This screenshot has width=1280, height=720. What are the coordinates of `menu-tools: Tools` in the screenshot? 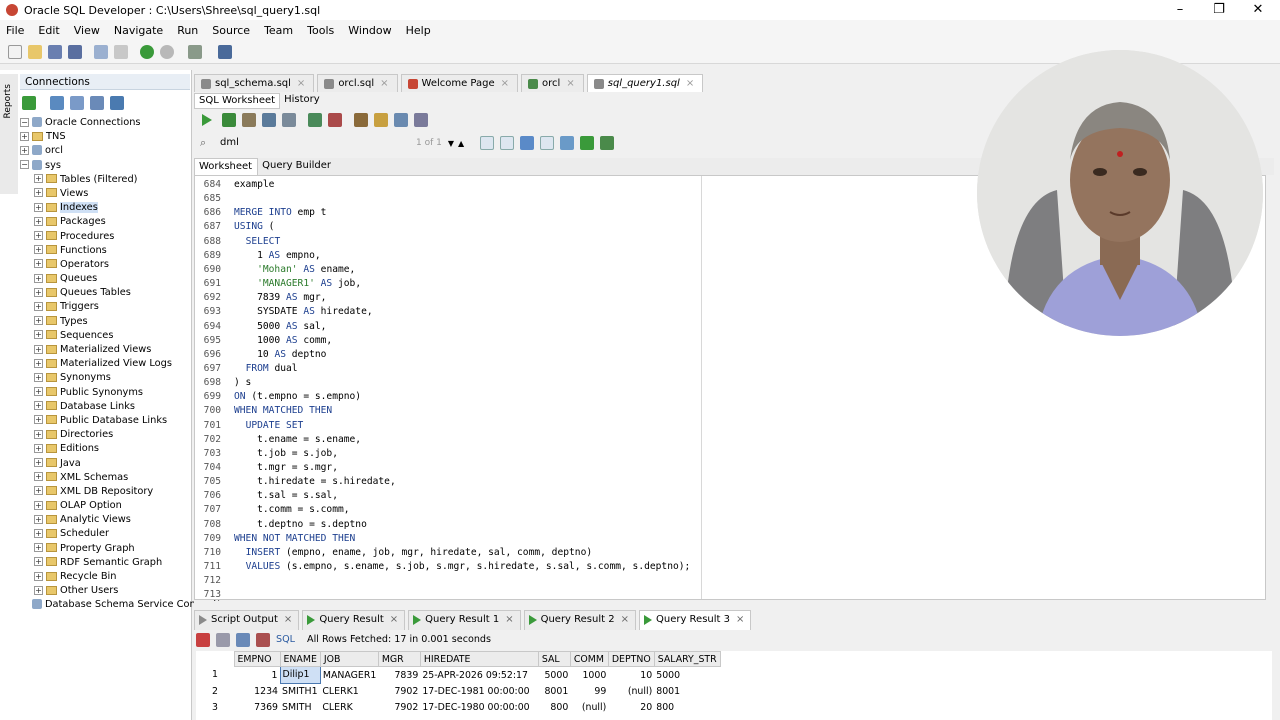 It's located at (320, 30).